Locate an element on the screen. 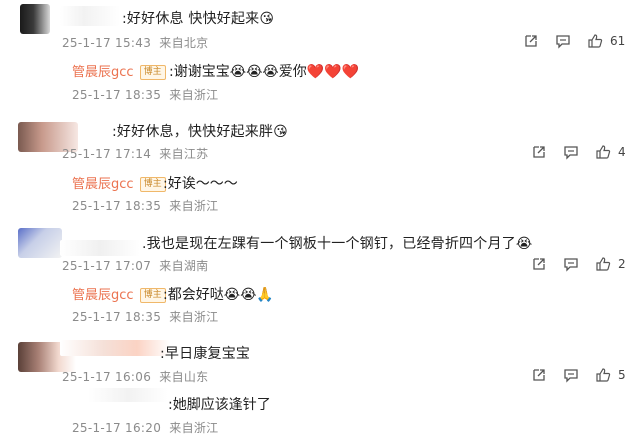  like-count: 4 is located at coordinates (622, 152).